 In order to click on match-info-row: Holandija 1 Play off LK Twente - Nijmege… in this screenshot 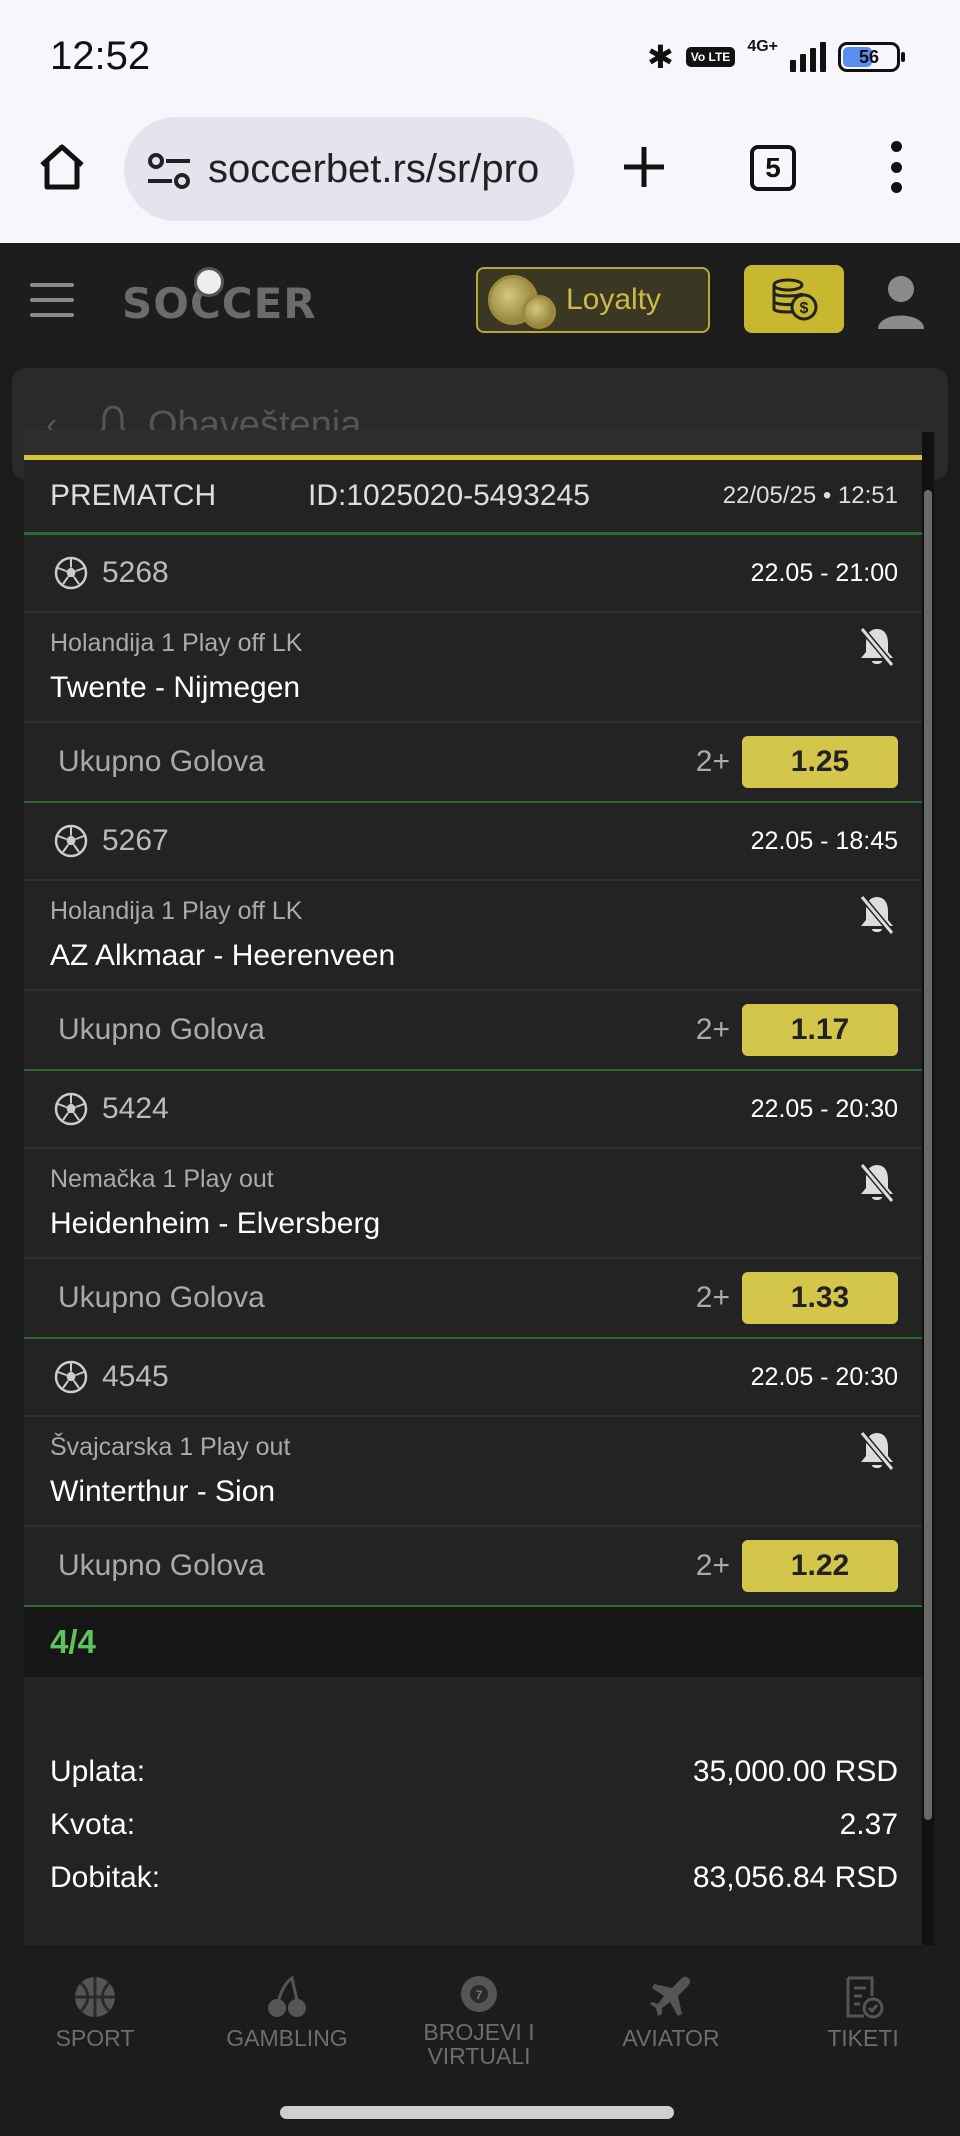, I will do `click(474, 668)`.